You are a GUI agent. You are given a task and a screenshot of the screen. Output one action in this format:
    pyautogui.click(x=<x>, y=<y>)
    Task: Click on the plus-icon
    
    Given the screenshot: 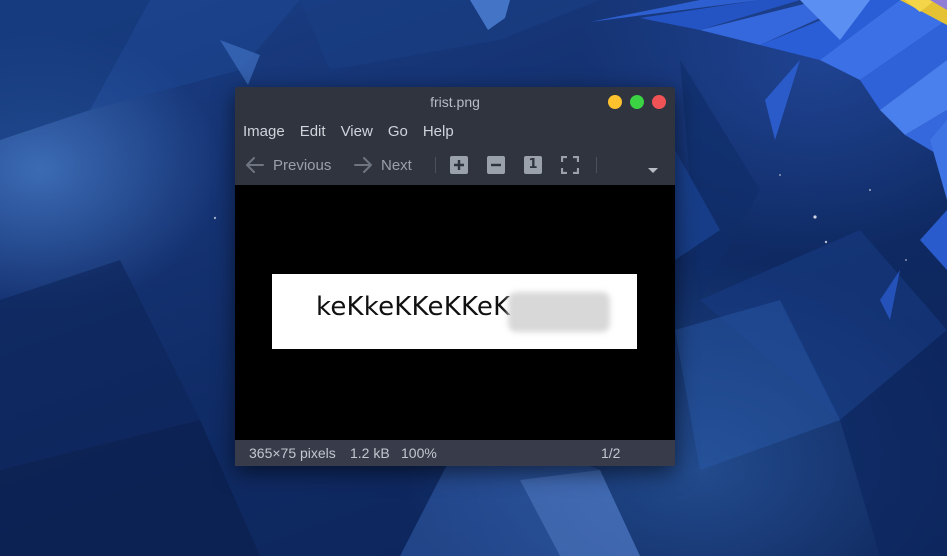 What is the action you would take?
    pyautogui.click(x=459, y=165)
    